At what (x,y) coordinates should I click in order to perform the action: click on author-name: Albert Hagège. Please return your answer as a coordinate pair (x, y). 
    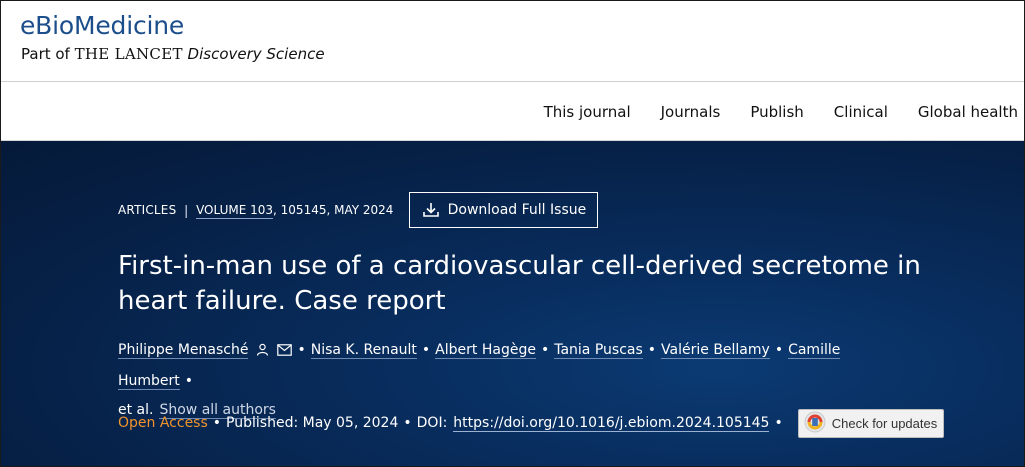
    Looking at the image, I should click on (485, 350).